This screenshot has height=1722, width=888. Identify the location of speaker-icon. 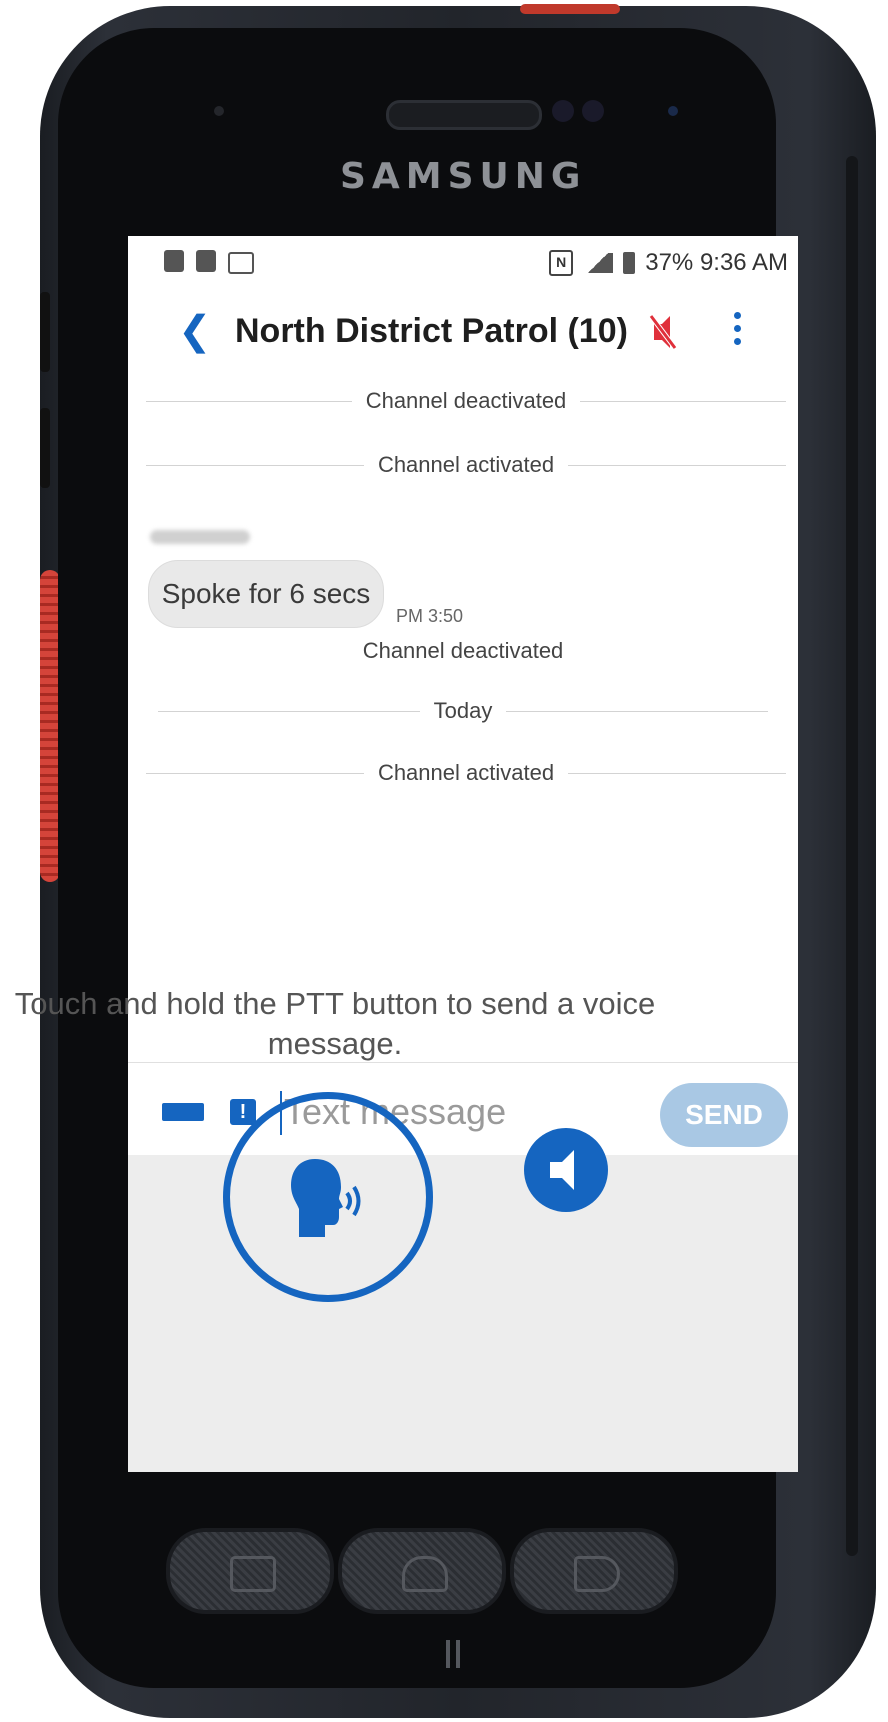
(562, 1170).